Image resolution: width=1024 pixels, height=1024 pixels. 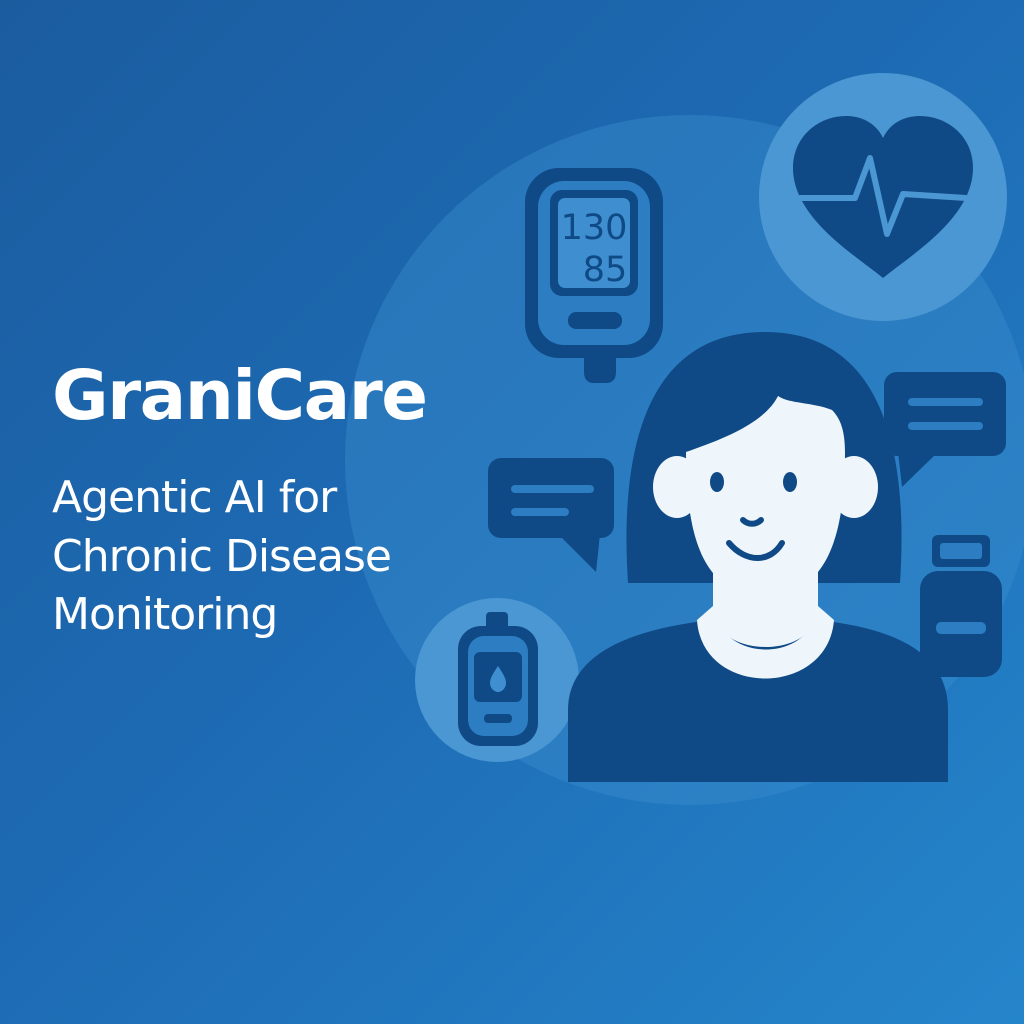 I want to click on systolic-reading: 130, so click(x=594, y=228).